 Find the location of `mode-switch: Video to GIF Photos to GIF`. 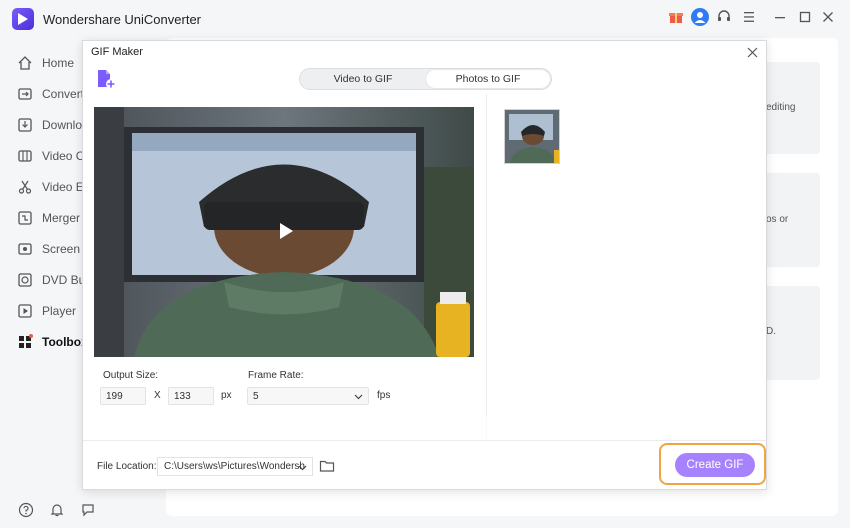

mode-switch: Video to GIF Photos to GIF is located at coordinates (425, 79).